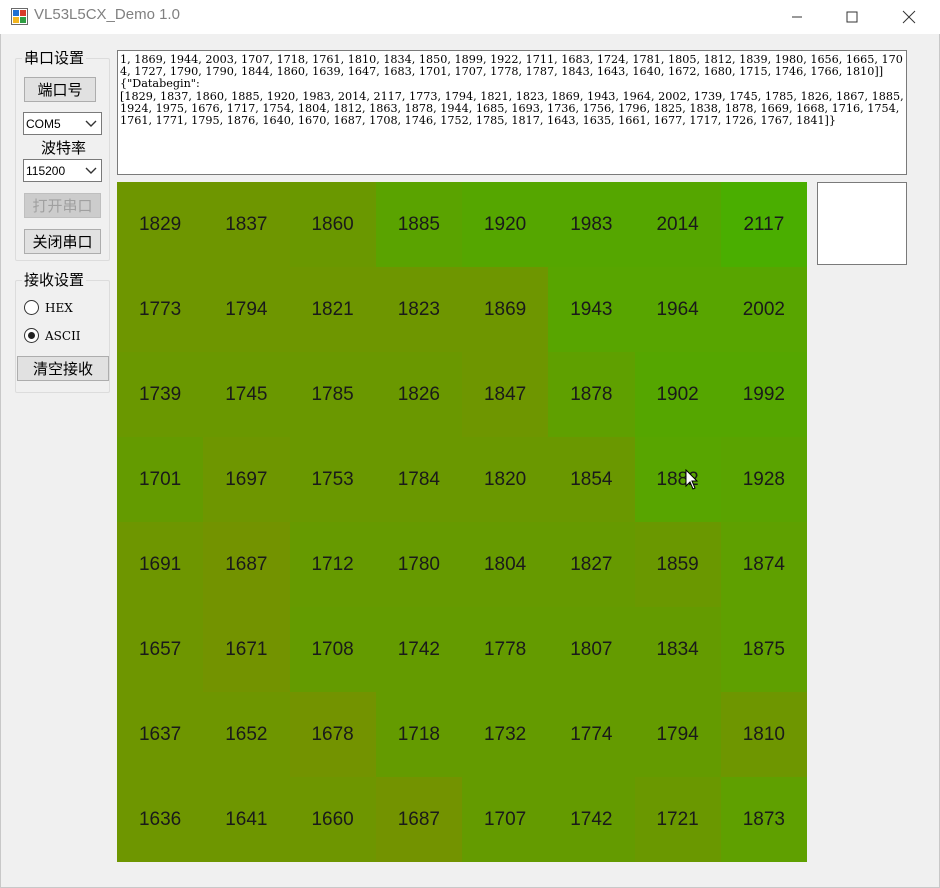 The image size is (940, 888). I want to click on port-button: 端口号, so click(60, 89).